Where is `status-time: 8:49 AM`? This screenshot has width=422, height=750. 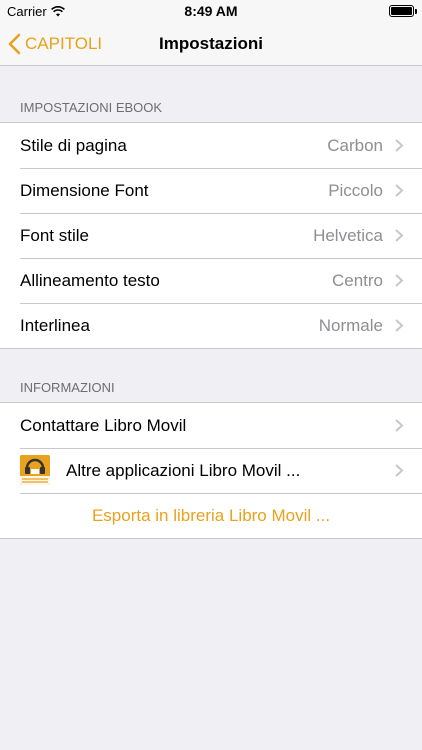 status-time: 8:49 AM is located at coordinates (211, 11).